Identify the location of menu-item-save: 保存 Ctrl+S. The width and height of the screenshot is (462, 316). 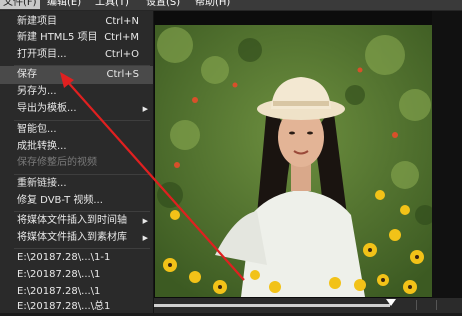
(76, 75).